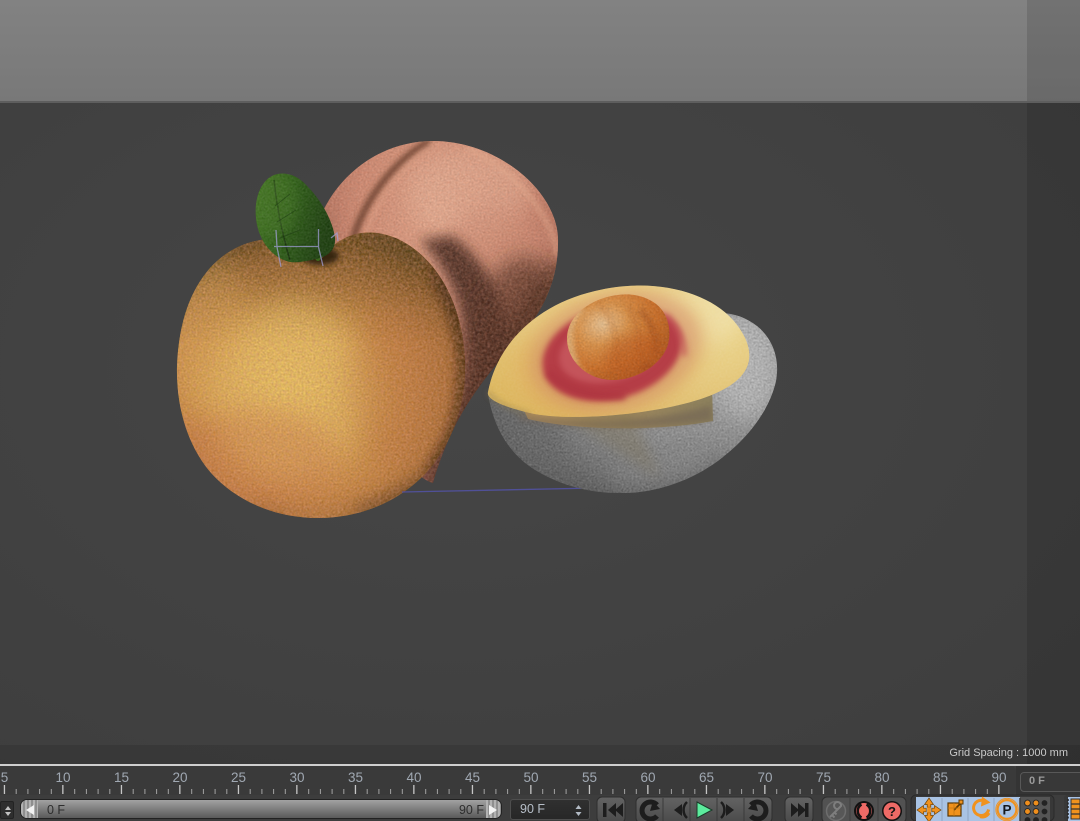  I want to click on svg-text: P, so click(1006, 810).